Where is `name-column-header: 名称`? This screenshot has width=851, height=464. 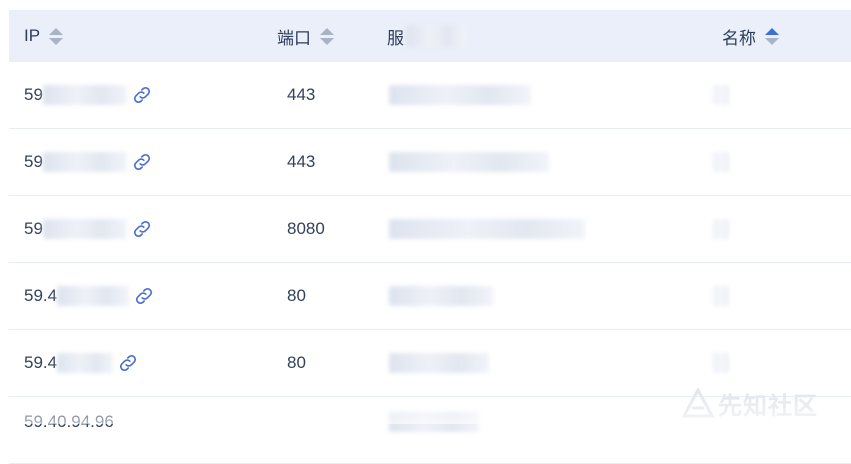
name-column-header: 名称 is located at coordinates (750, 36).